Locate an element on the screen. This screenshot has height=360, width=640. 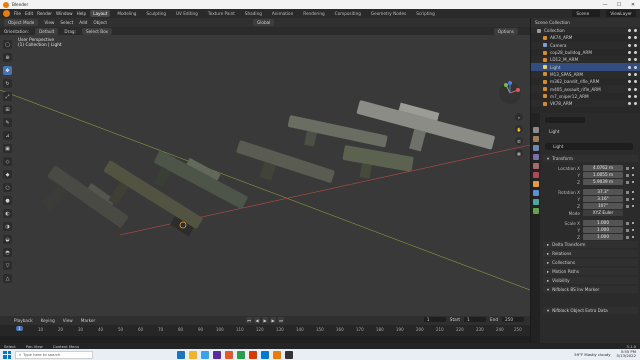
menu-render: Render is located at coordinates (44, 13).